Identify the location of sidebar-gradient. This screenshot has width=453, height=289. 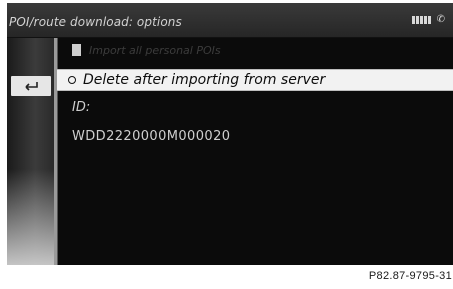
(30, 217).